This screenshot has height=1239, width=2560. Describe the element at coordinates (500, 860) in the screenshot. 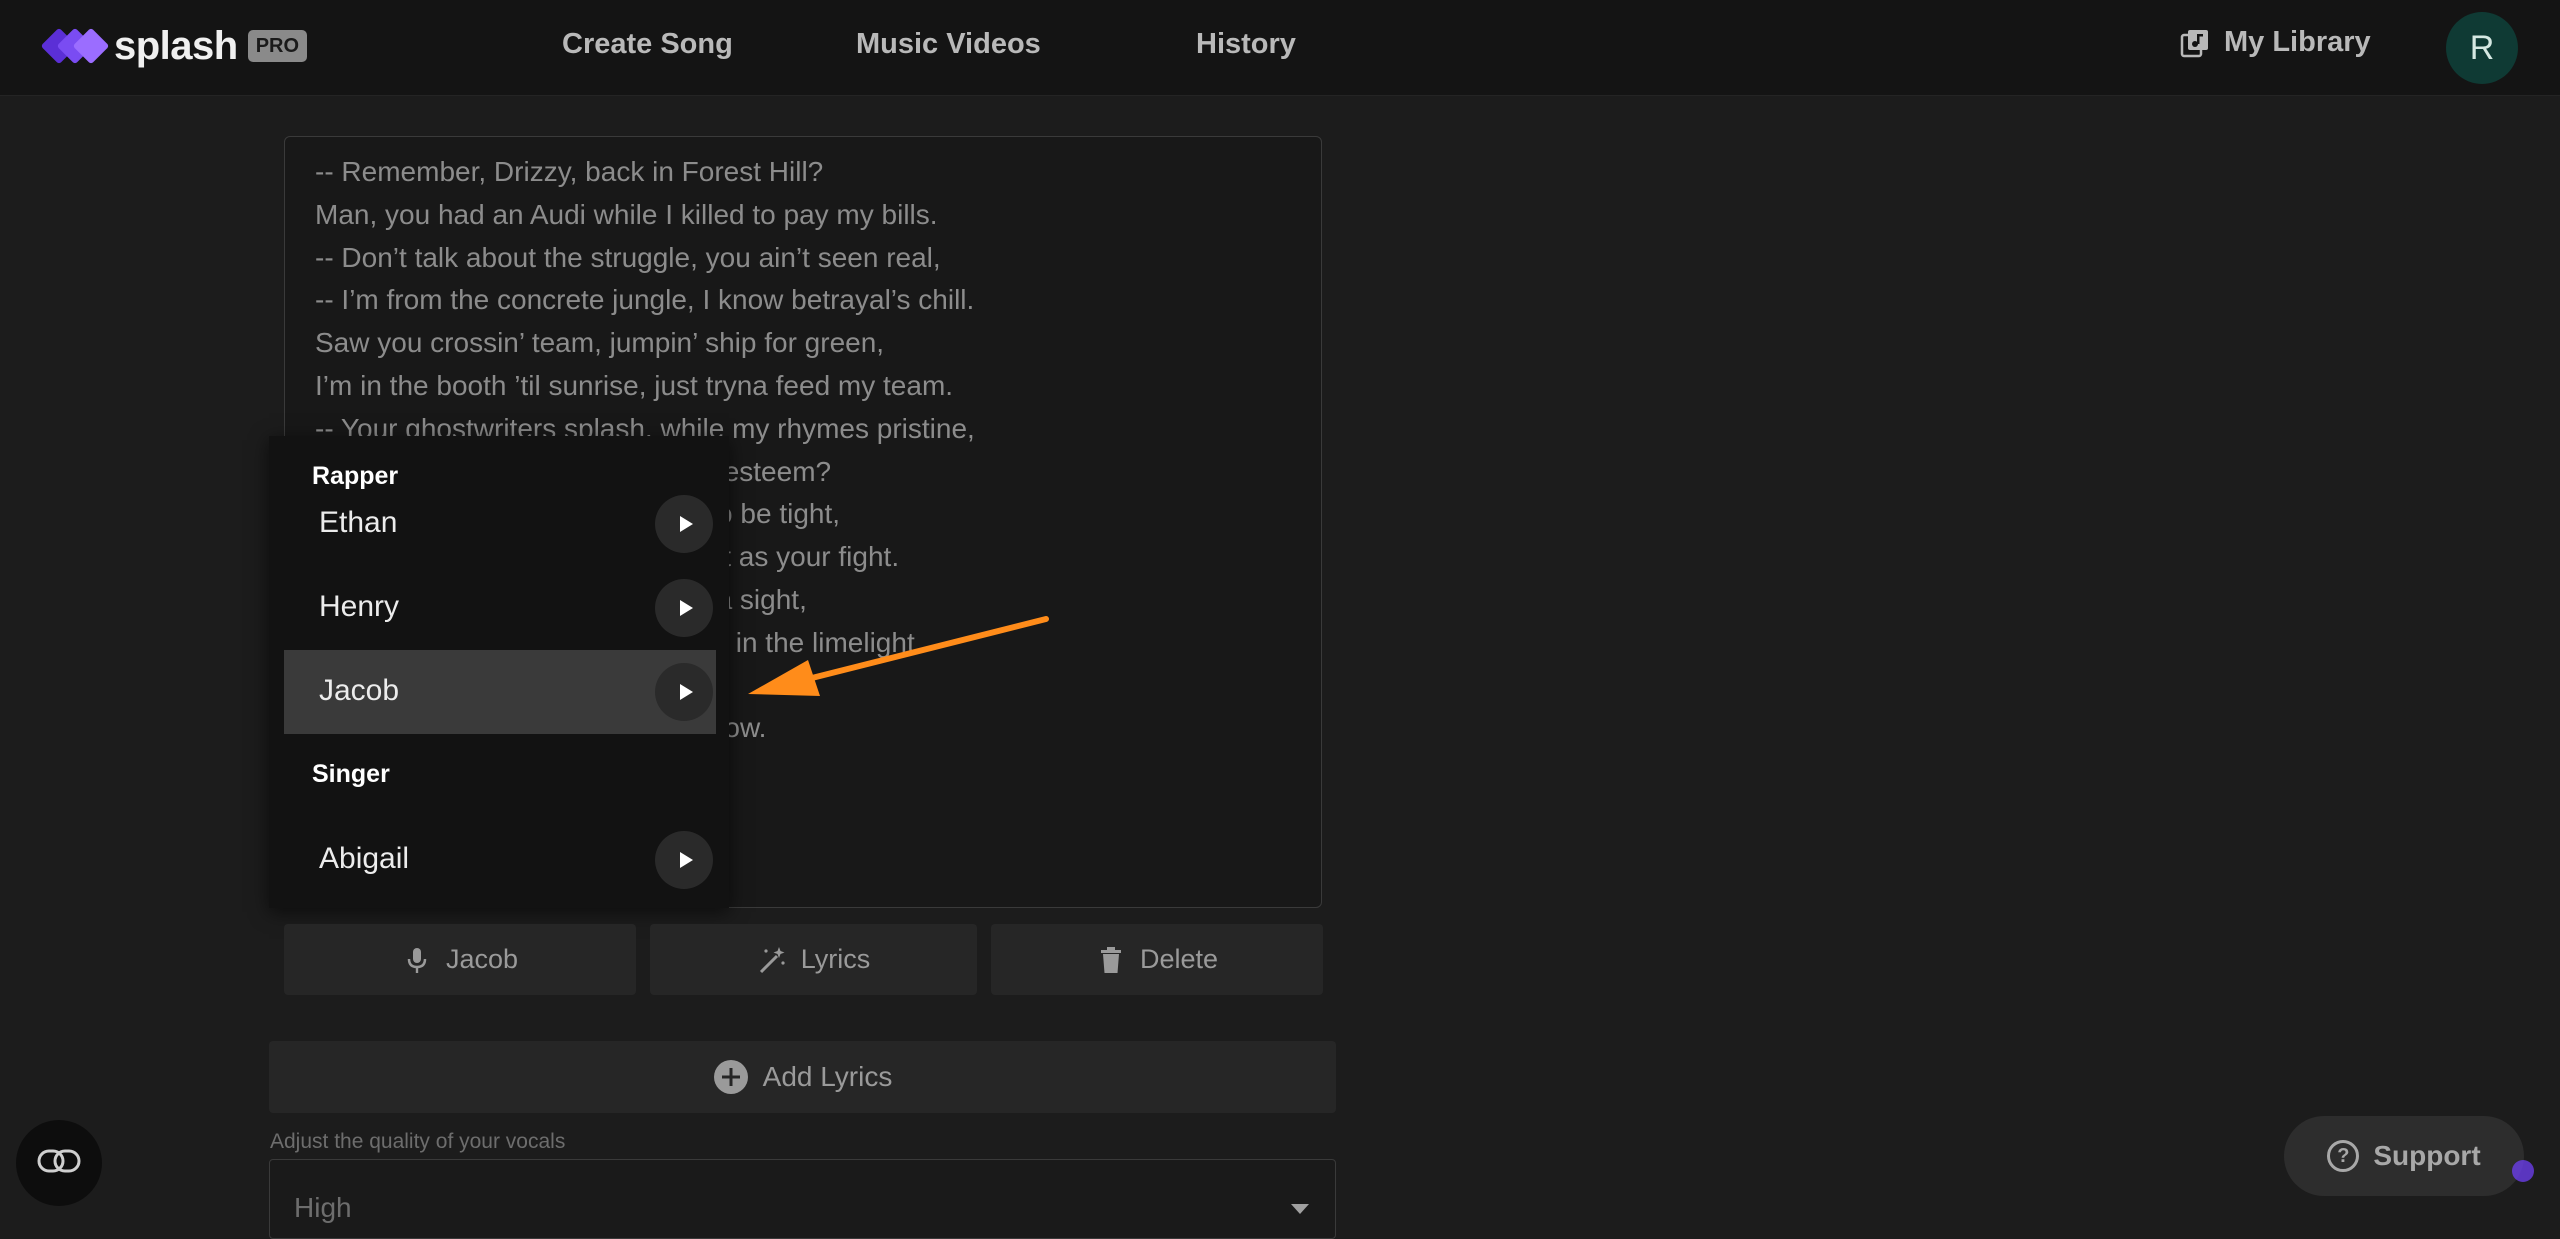

I see `voice-option-abigail: Abigail` at that location.